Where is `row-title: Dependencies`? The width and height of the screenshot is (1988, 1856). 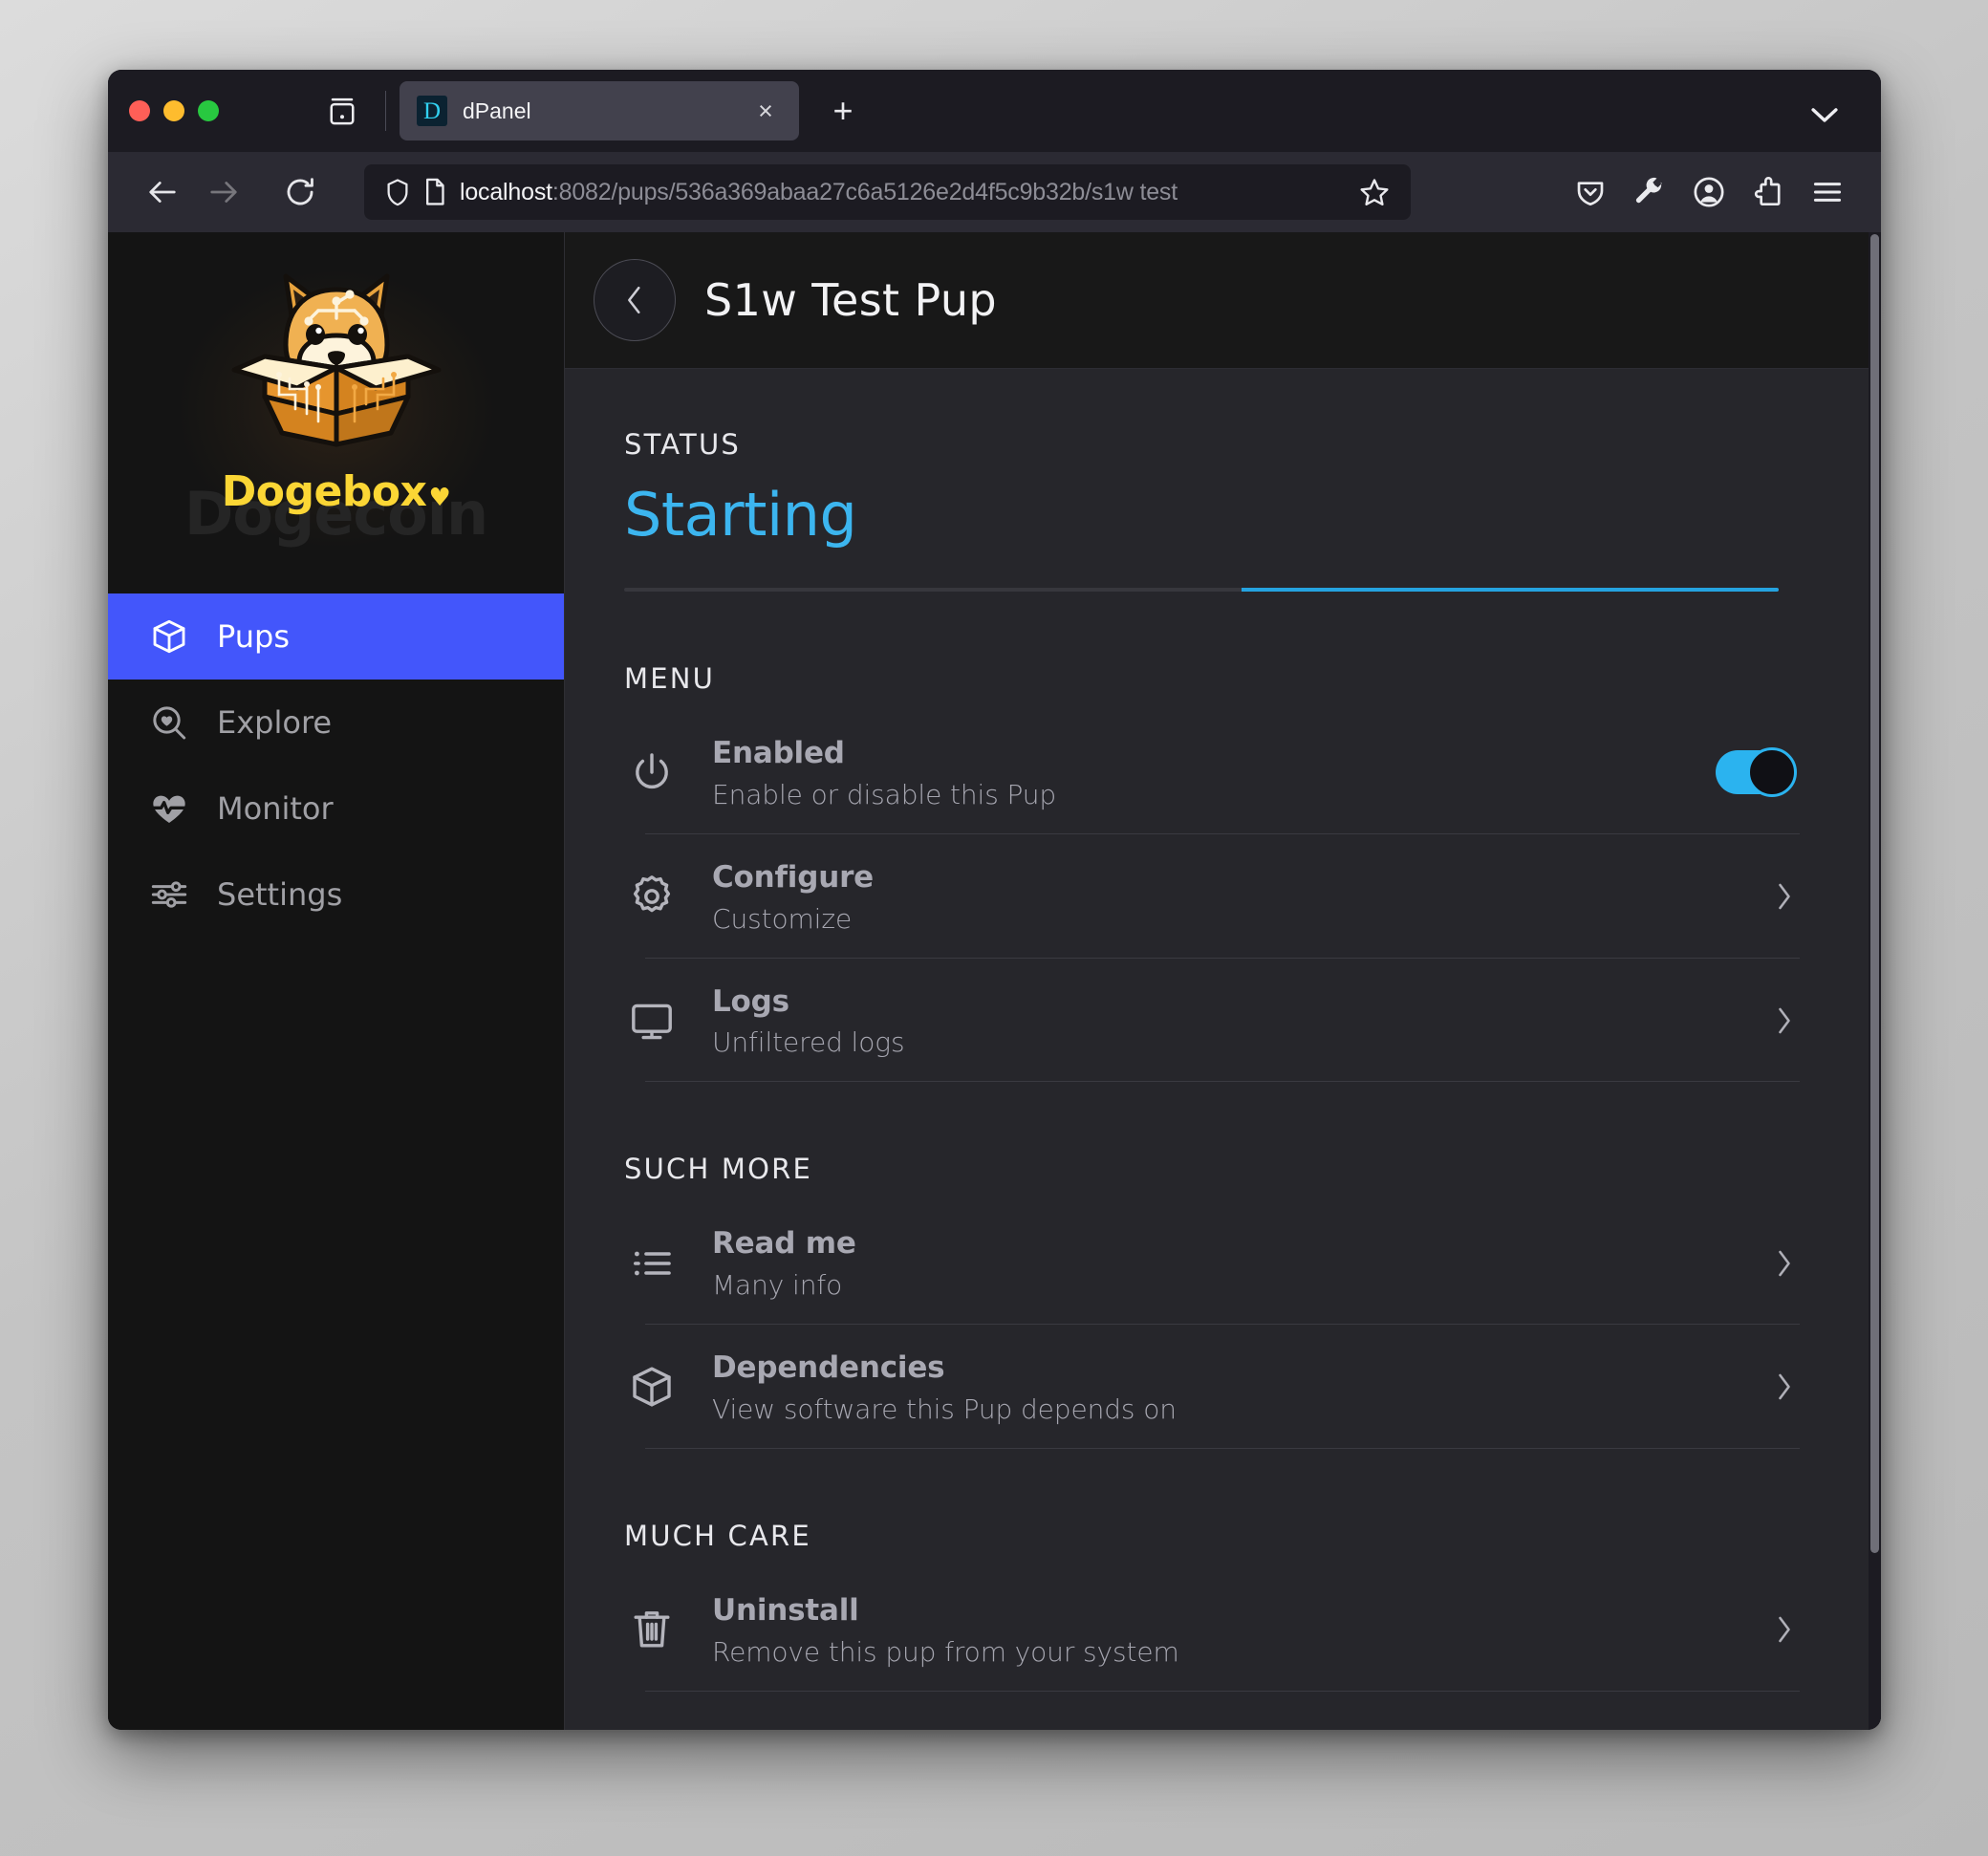 row-title: Dependencies is located at coordinates (828, 1368).